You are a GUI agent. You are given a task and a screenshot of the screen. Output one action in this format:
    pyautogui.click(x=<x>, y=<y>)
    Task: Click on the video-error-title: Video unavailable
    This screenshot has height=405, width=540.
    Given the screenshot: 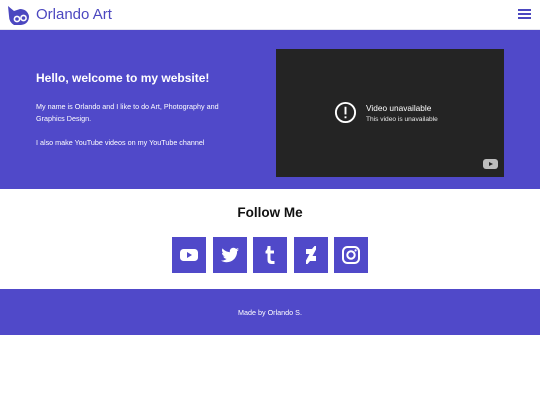 What is the action you would take?
    pyautogui.click(x=399, y=108)
    